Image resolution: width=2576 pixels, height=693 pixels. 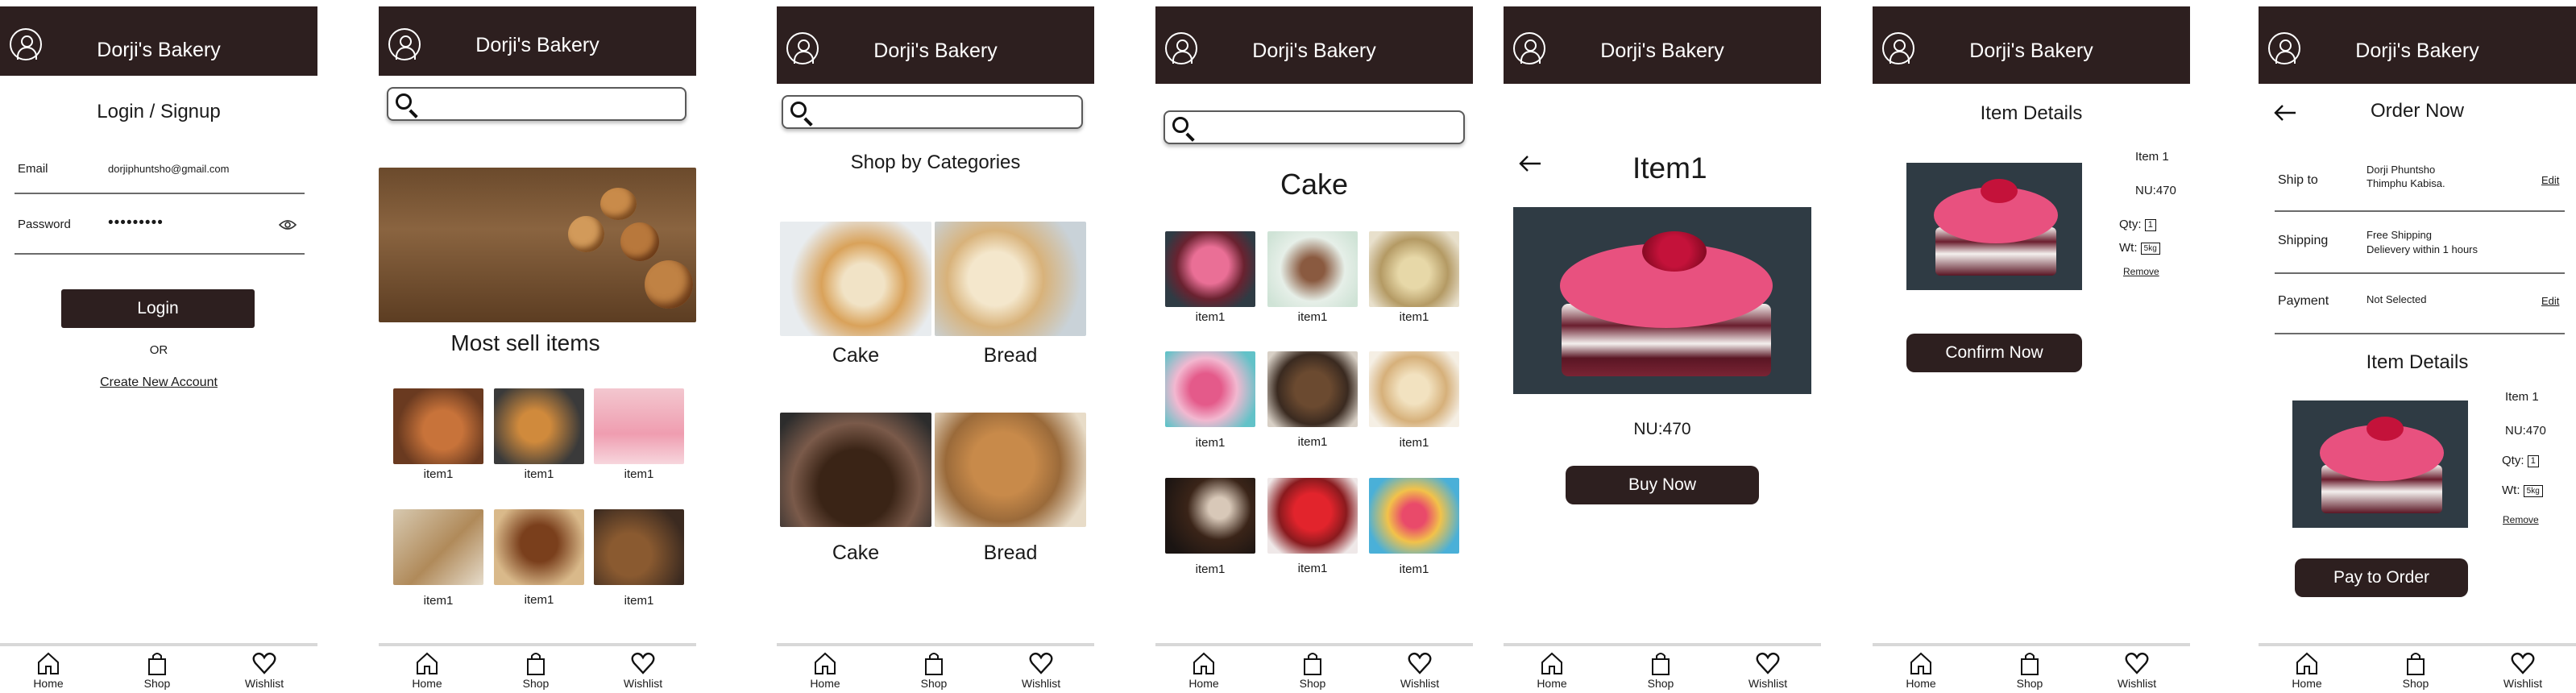 I want to click on item-name: Item 1, so click(x=2152, y=157).